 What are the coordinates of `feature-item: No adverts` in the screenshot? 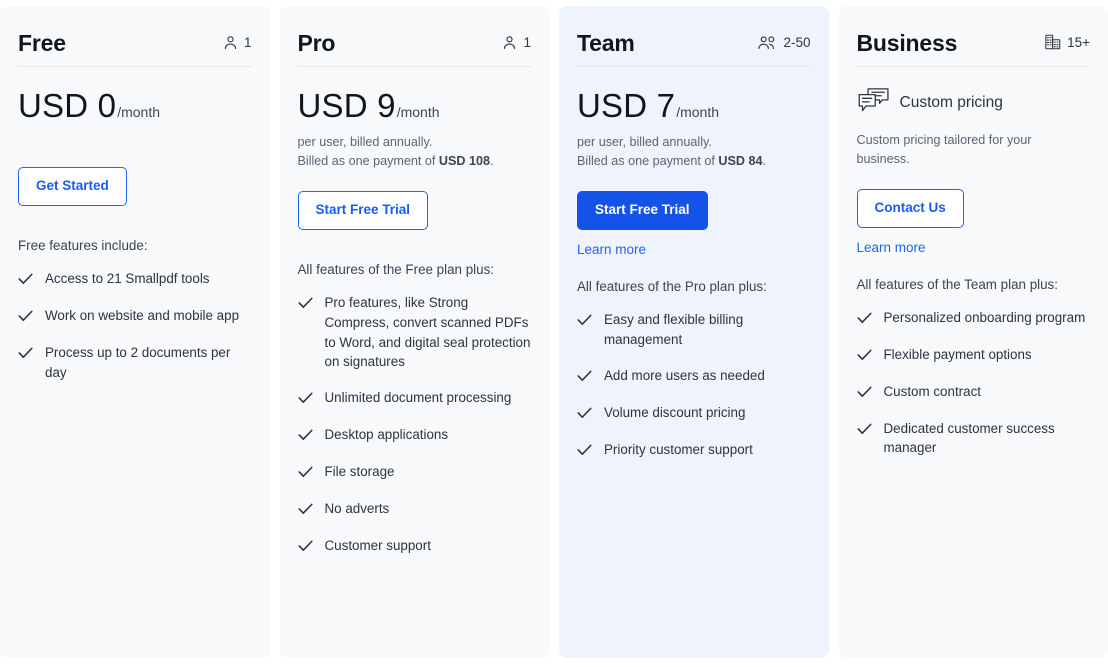 It's located at (414, 509).